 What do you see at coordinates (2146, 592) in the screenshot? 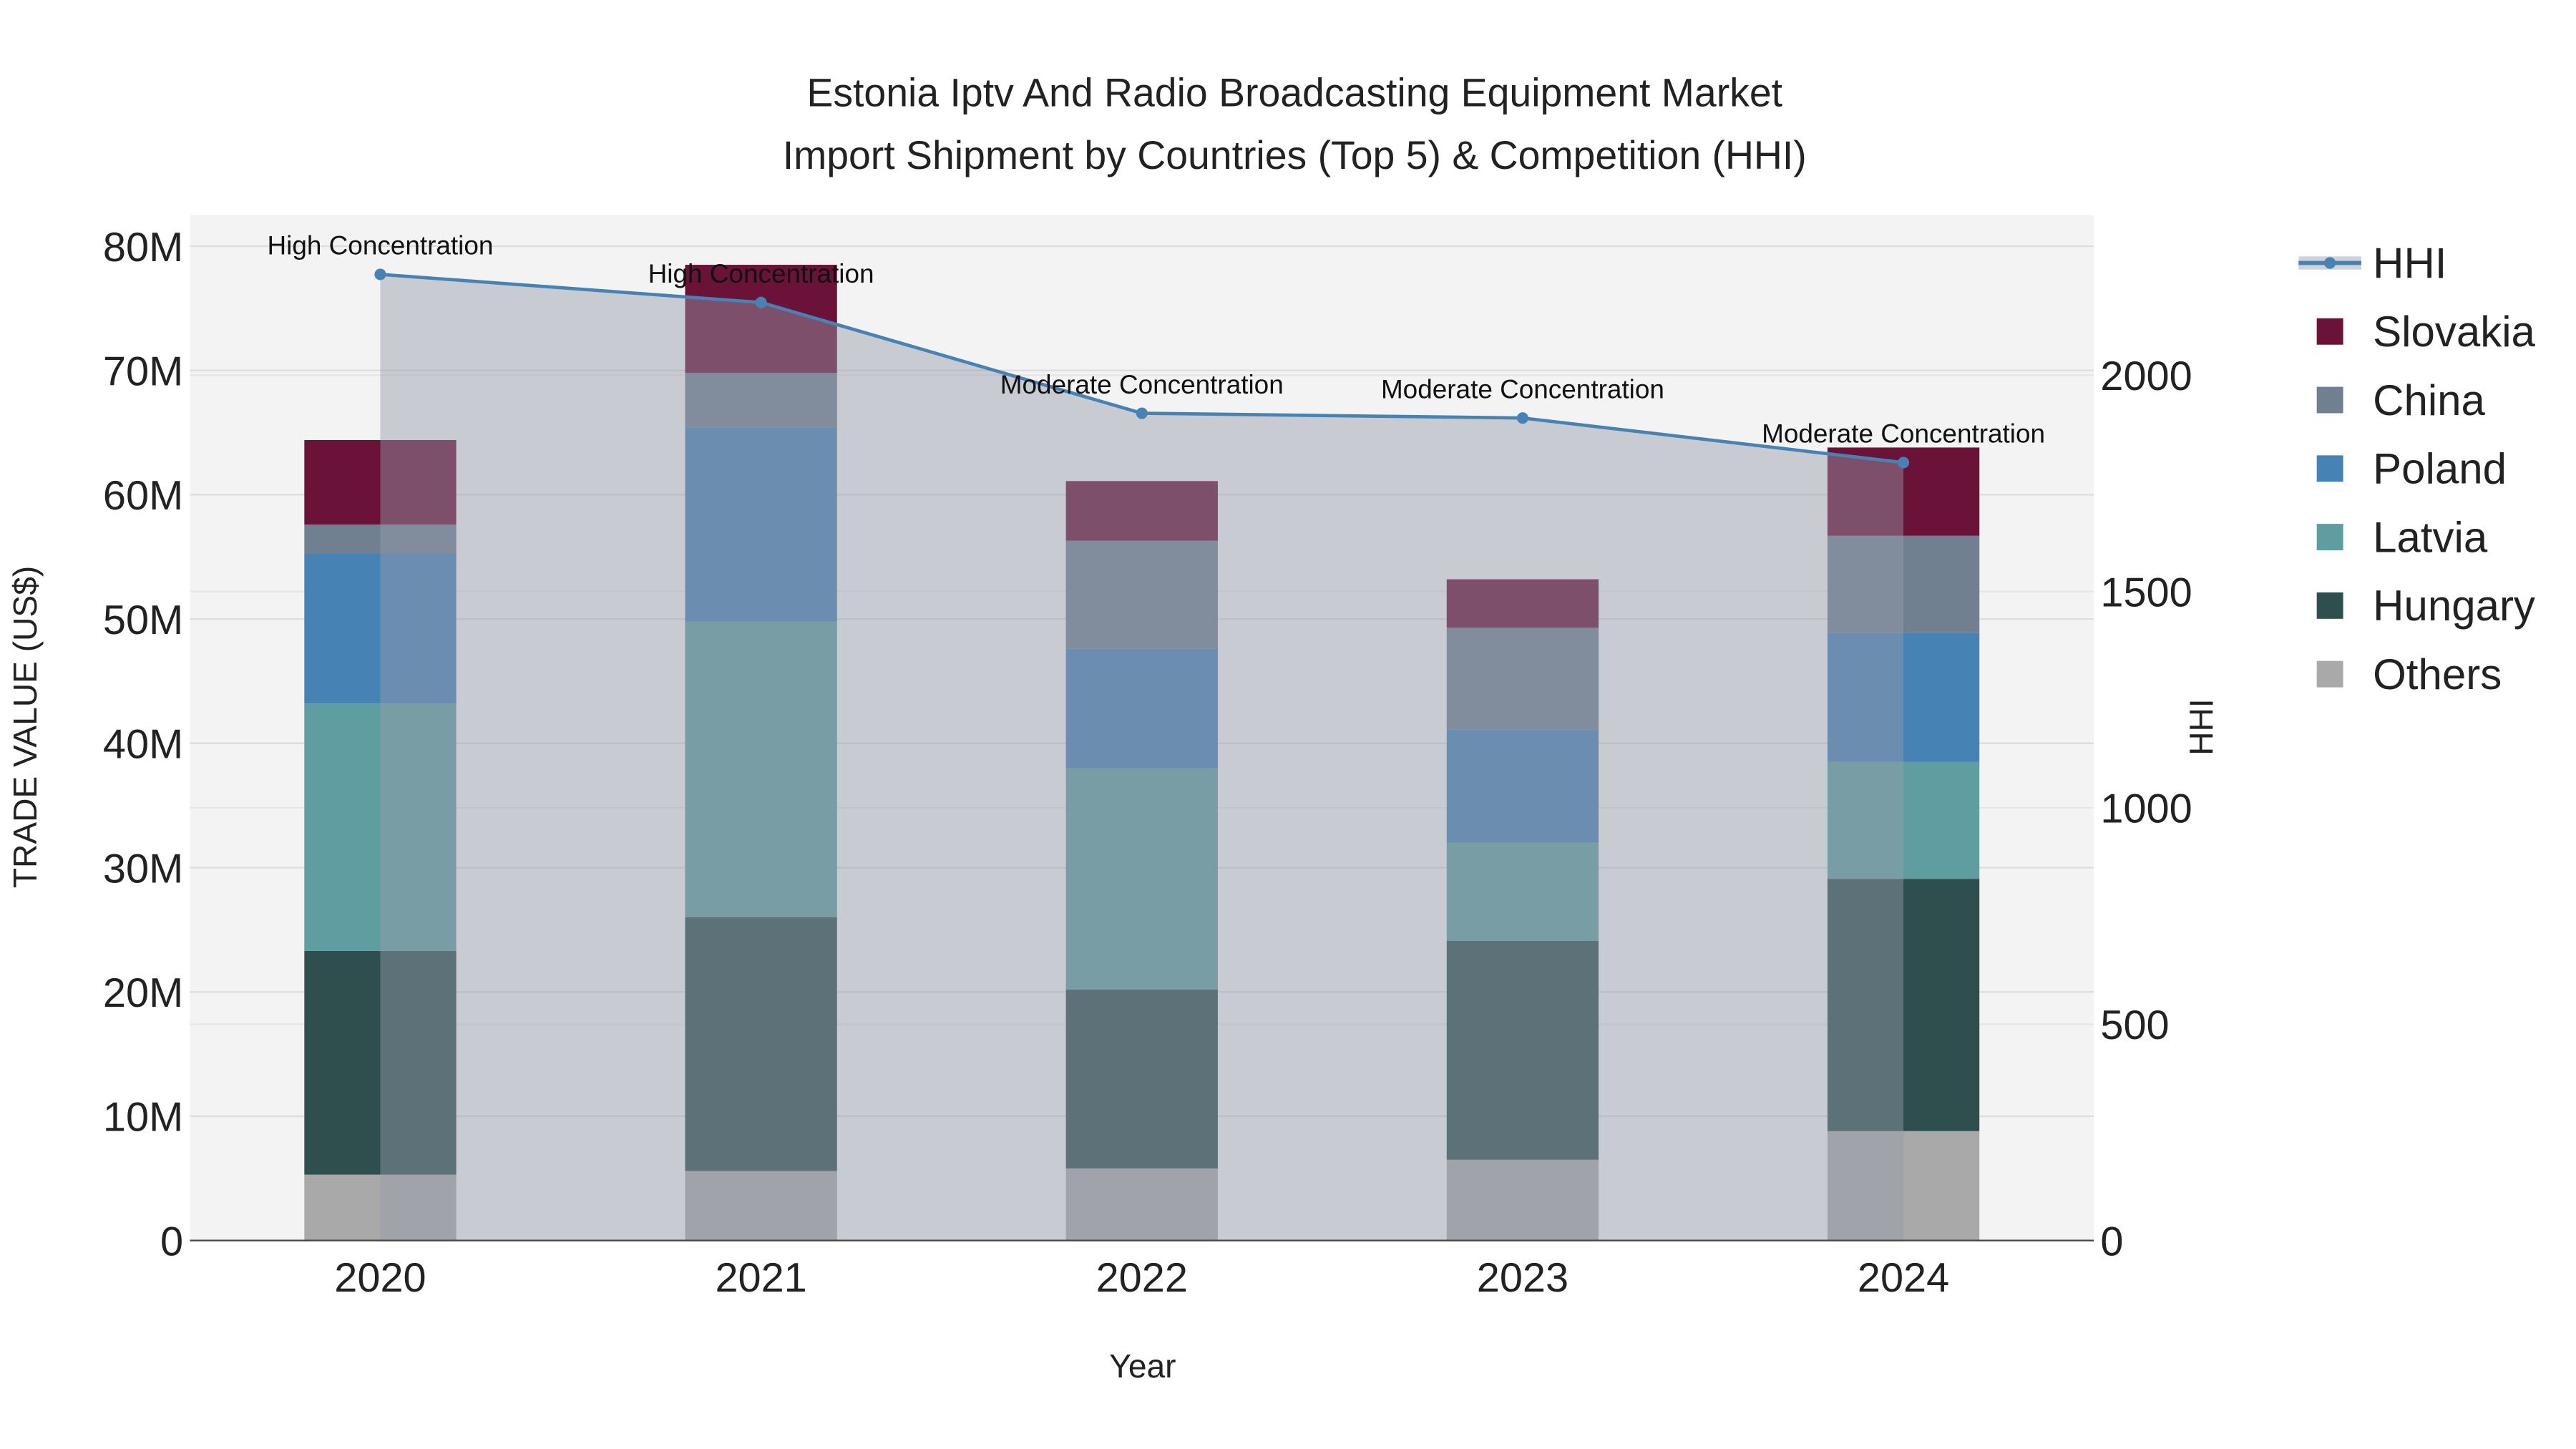
I see `y2-tick-label: 1500` at bounding box center [2146, 592].